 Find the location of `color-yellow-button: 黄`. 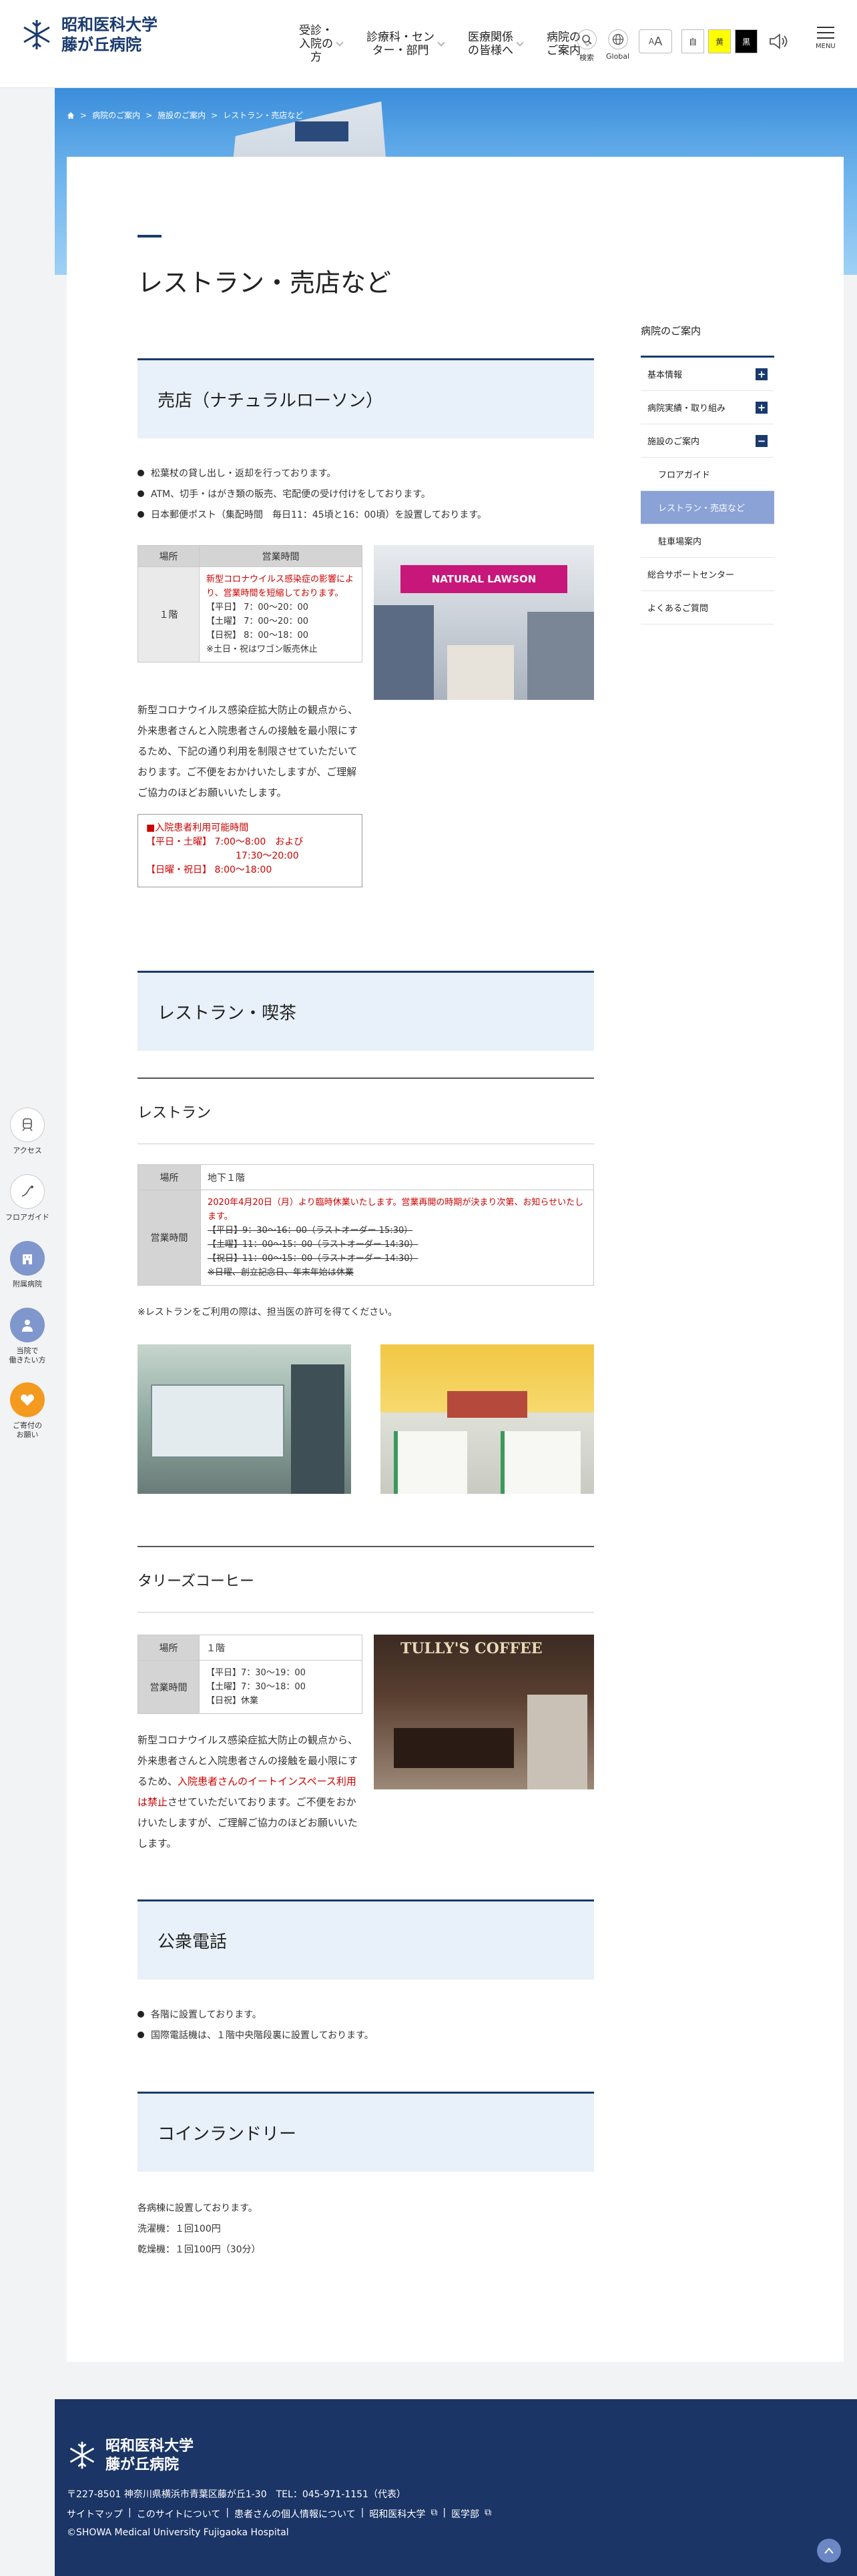

color-yellow-button: 黄 is located at coordinates (720, 41).